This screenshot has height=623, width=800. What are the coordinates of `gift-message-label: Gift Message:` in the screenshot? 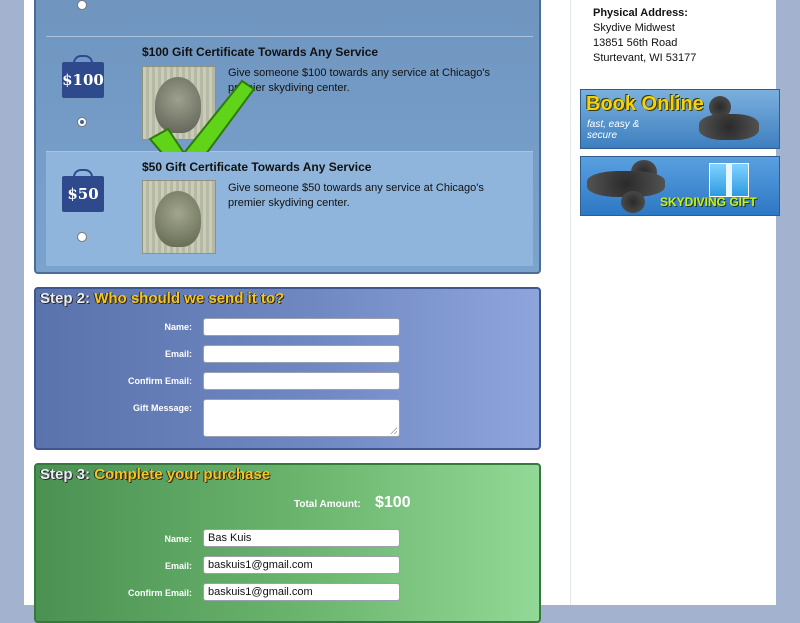 It's located at (162, 408).